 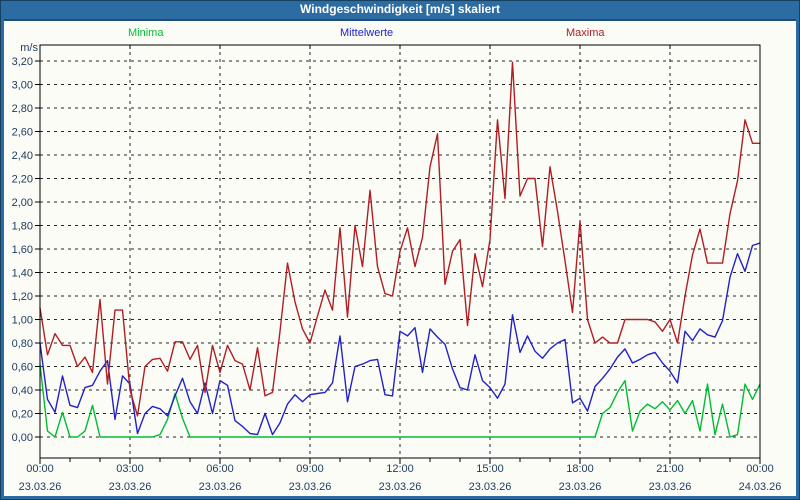 I want to click on y-tick-label: 1,40, so click(x=22, y=274).